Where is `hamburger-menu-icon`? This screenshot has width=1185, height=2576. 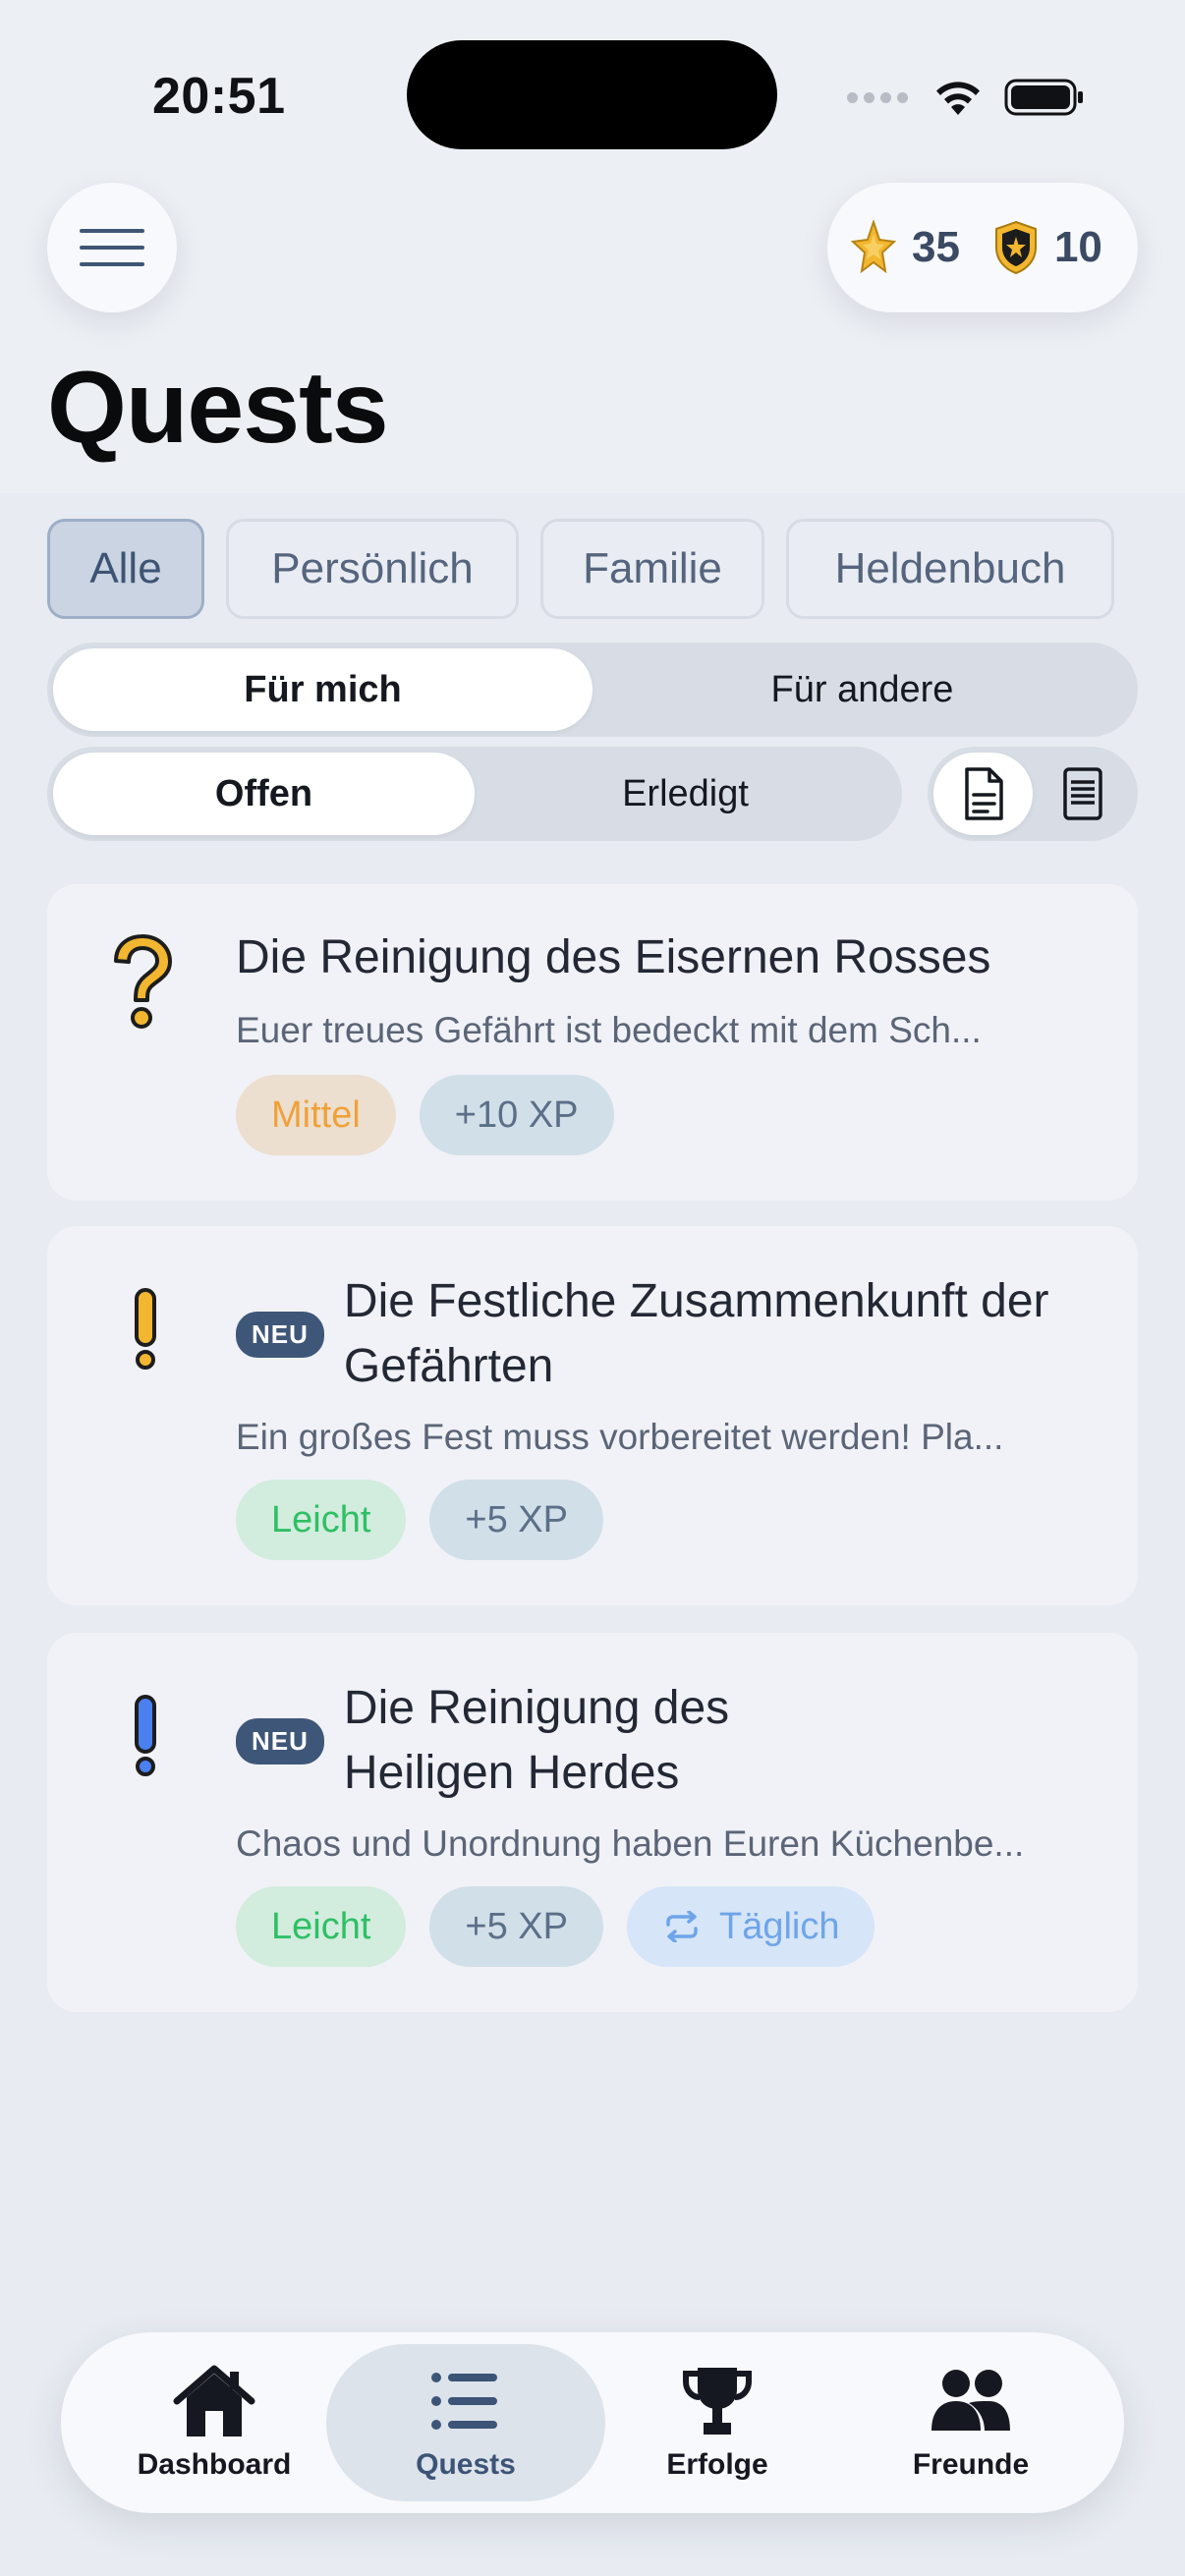 hamburger-menu-icon is located at coordinates (112, 247).